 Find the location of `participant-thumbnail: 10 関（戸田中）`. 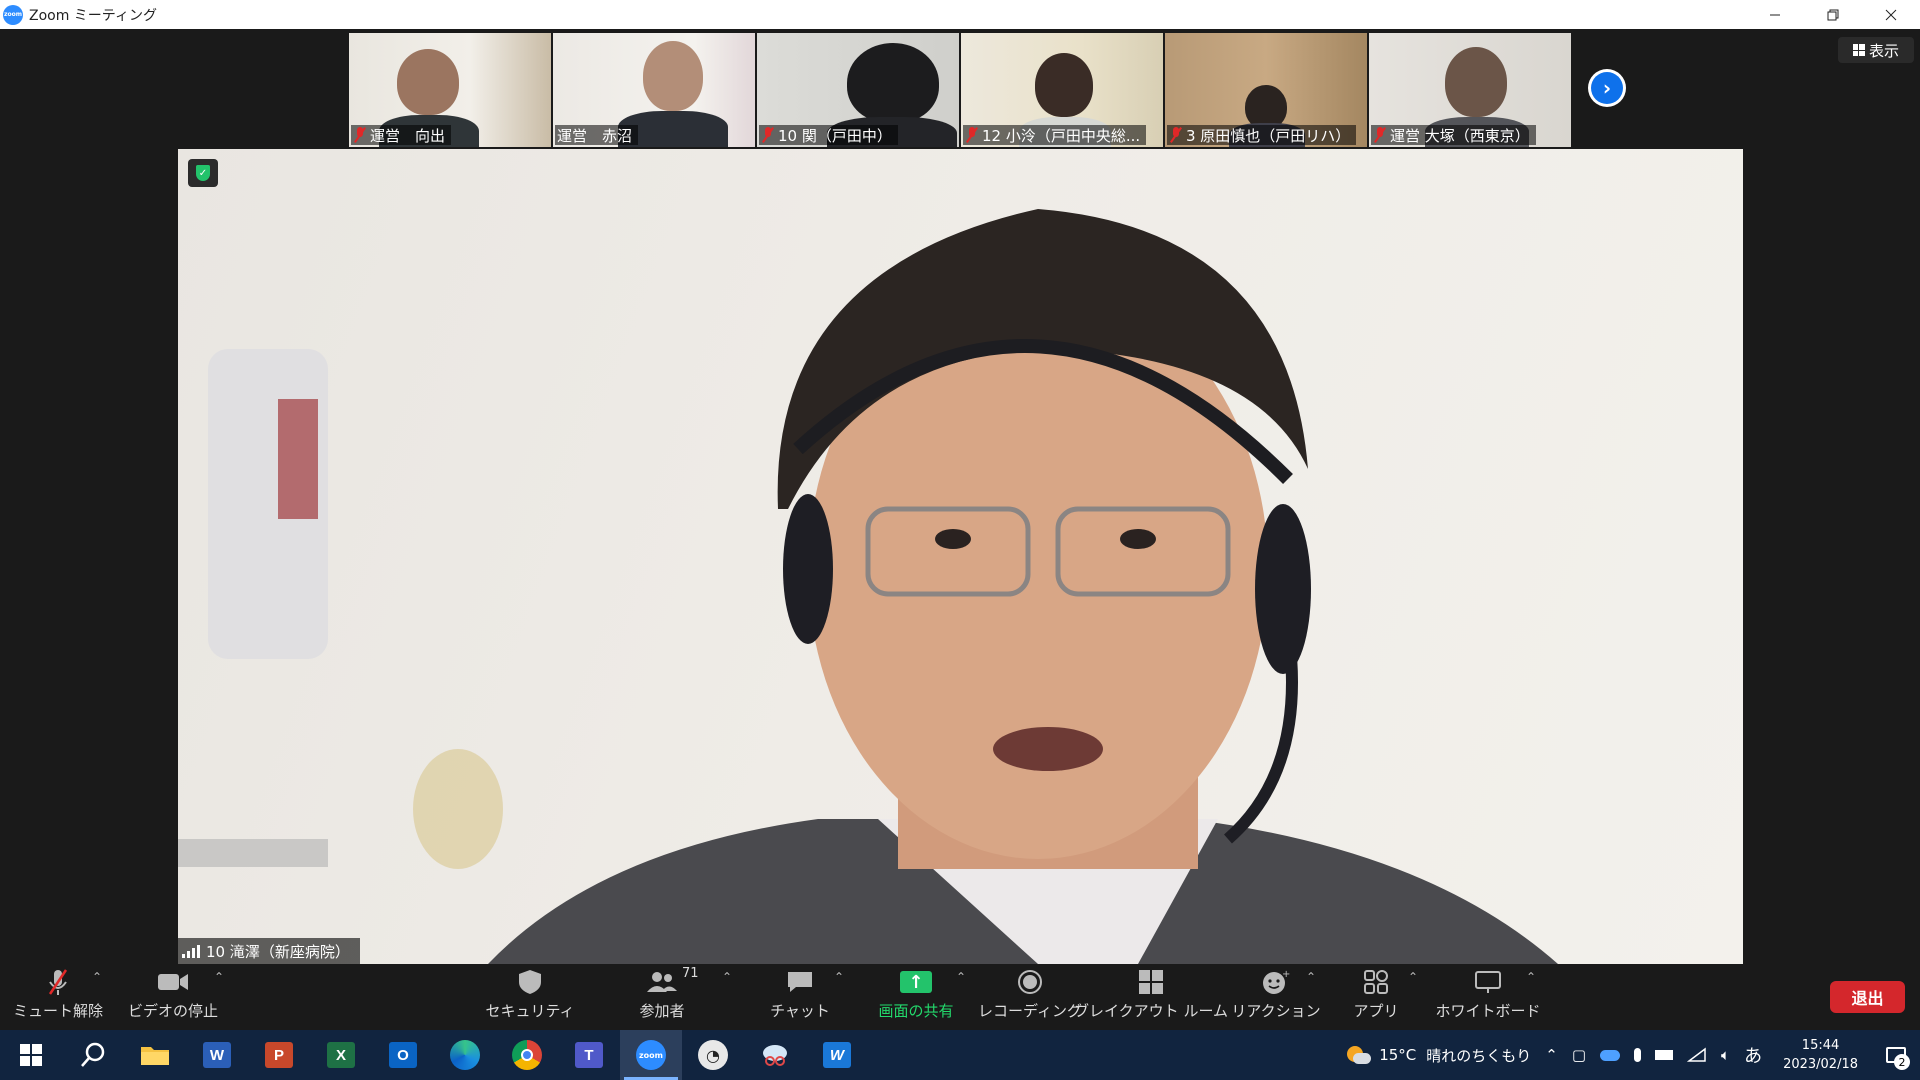

participant-thumbnail: 10 関（戸田中） is located at coordinates (858, 90).